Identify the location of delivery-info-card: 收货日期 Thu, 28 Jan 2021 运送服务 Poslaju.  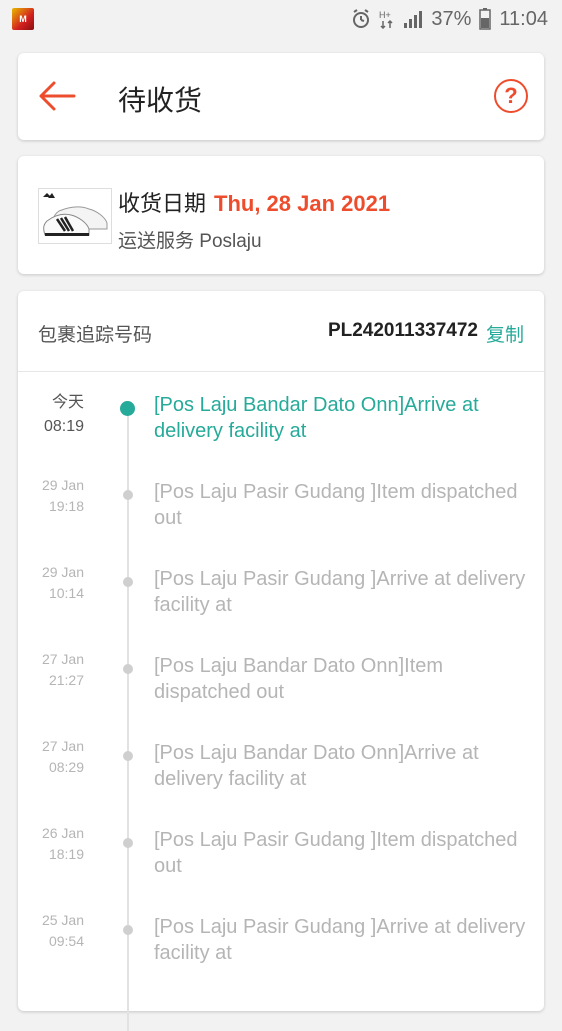
(281, 215).